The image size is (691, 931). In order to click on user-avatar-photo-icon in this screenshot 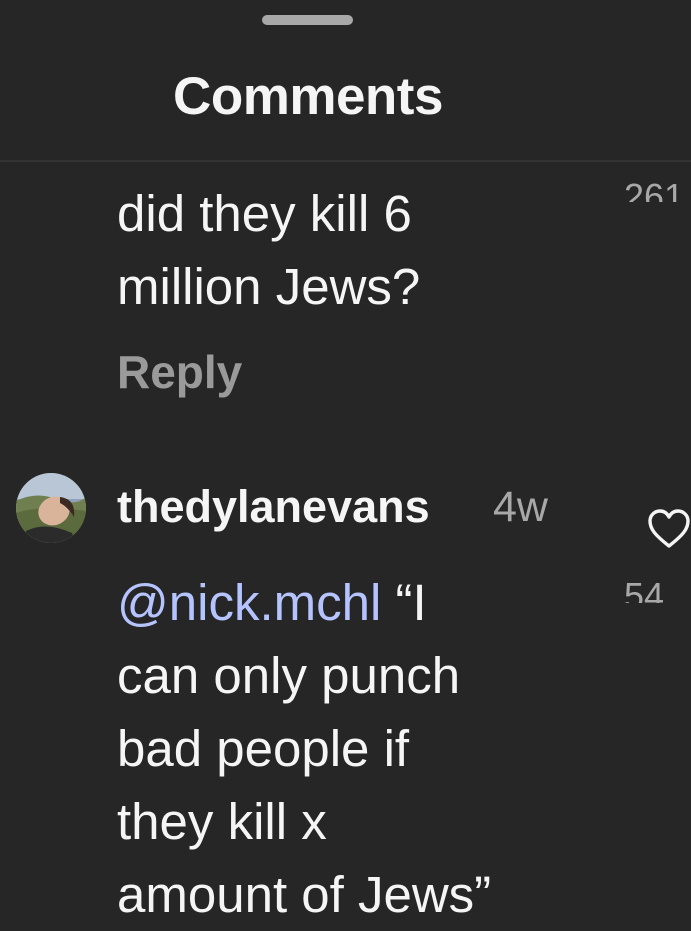, I will do `click(51, 508)`.